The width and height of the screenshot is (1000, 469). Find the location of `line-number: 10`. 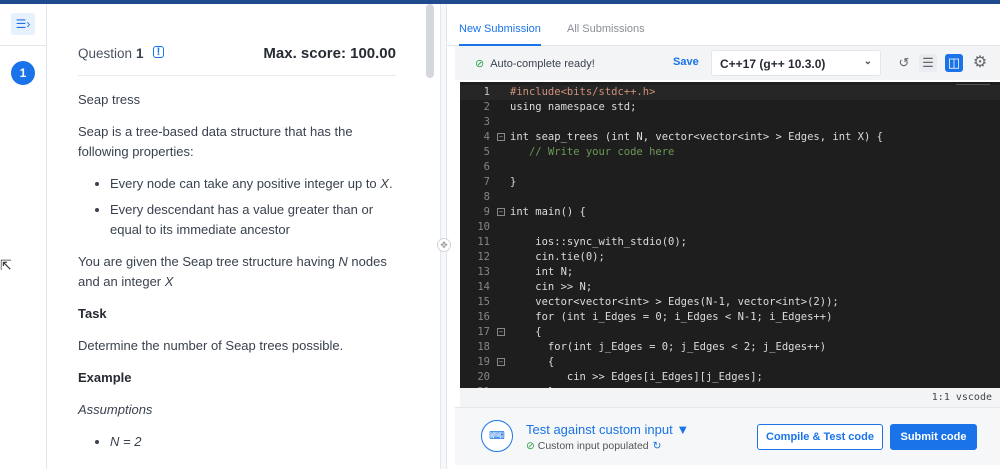

line-number: 10 is located at coordinates (483, 227).